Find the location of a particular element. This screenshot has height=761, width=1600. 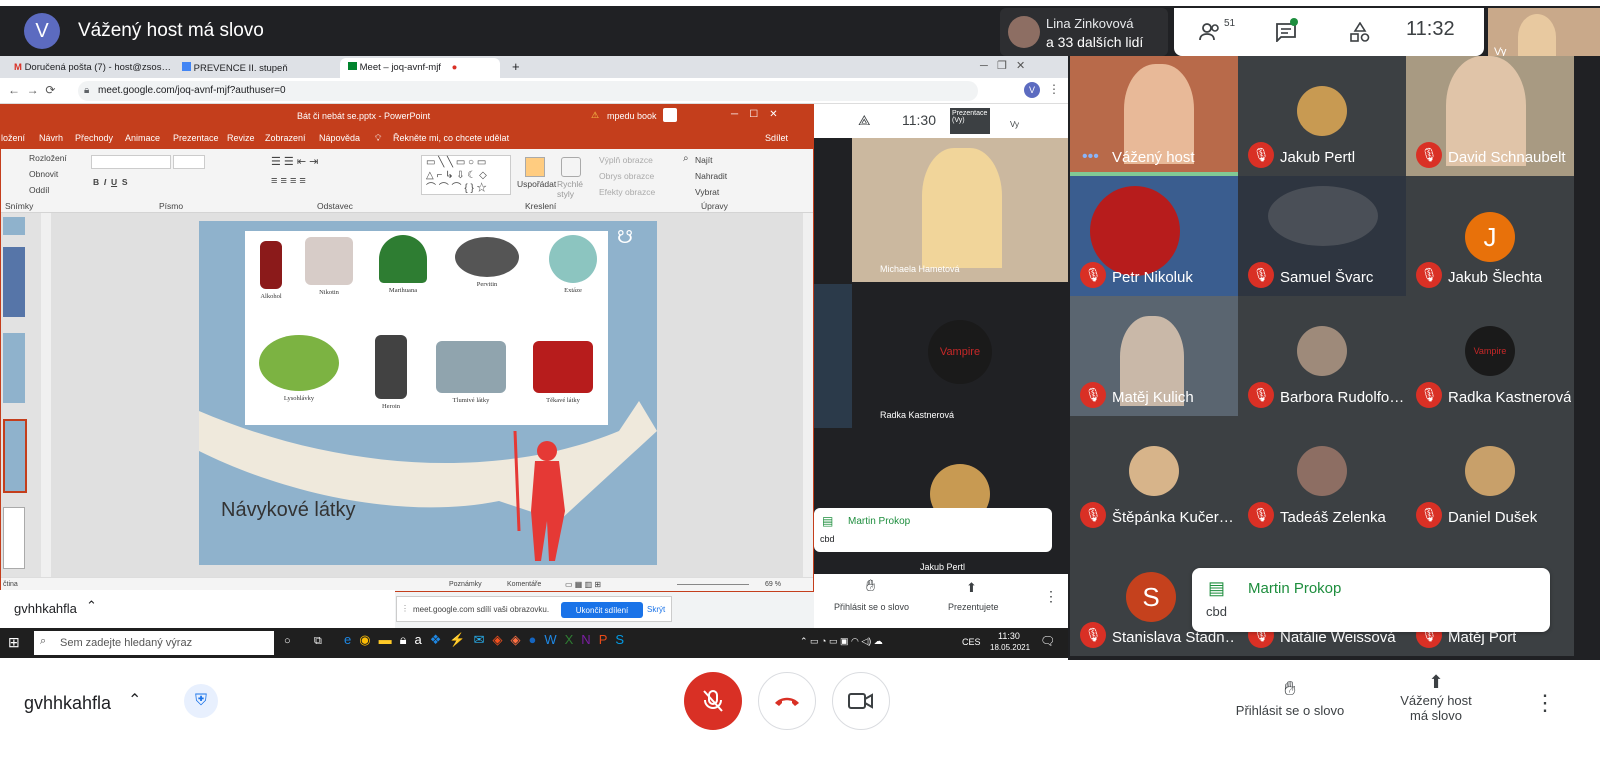

hide-banner-link: Skrýt is located at coordinates (656, 609).